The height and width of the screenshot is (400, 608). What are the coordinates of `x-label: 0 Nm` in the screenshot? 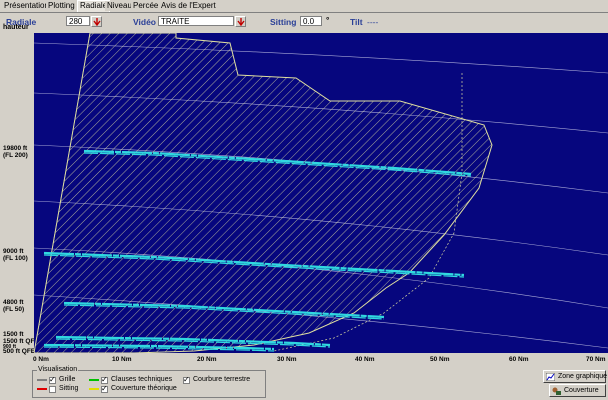 It's located at (41, 359).